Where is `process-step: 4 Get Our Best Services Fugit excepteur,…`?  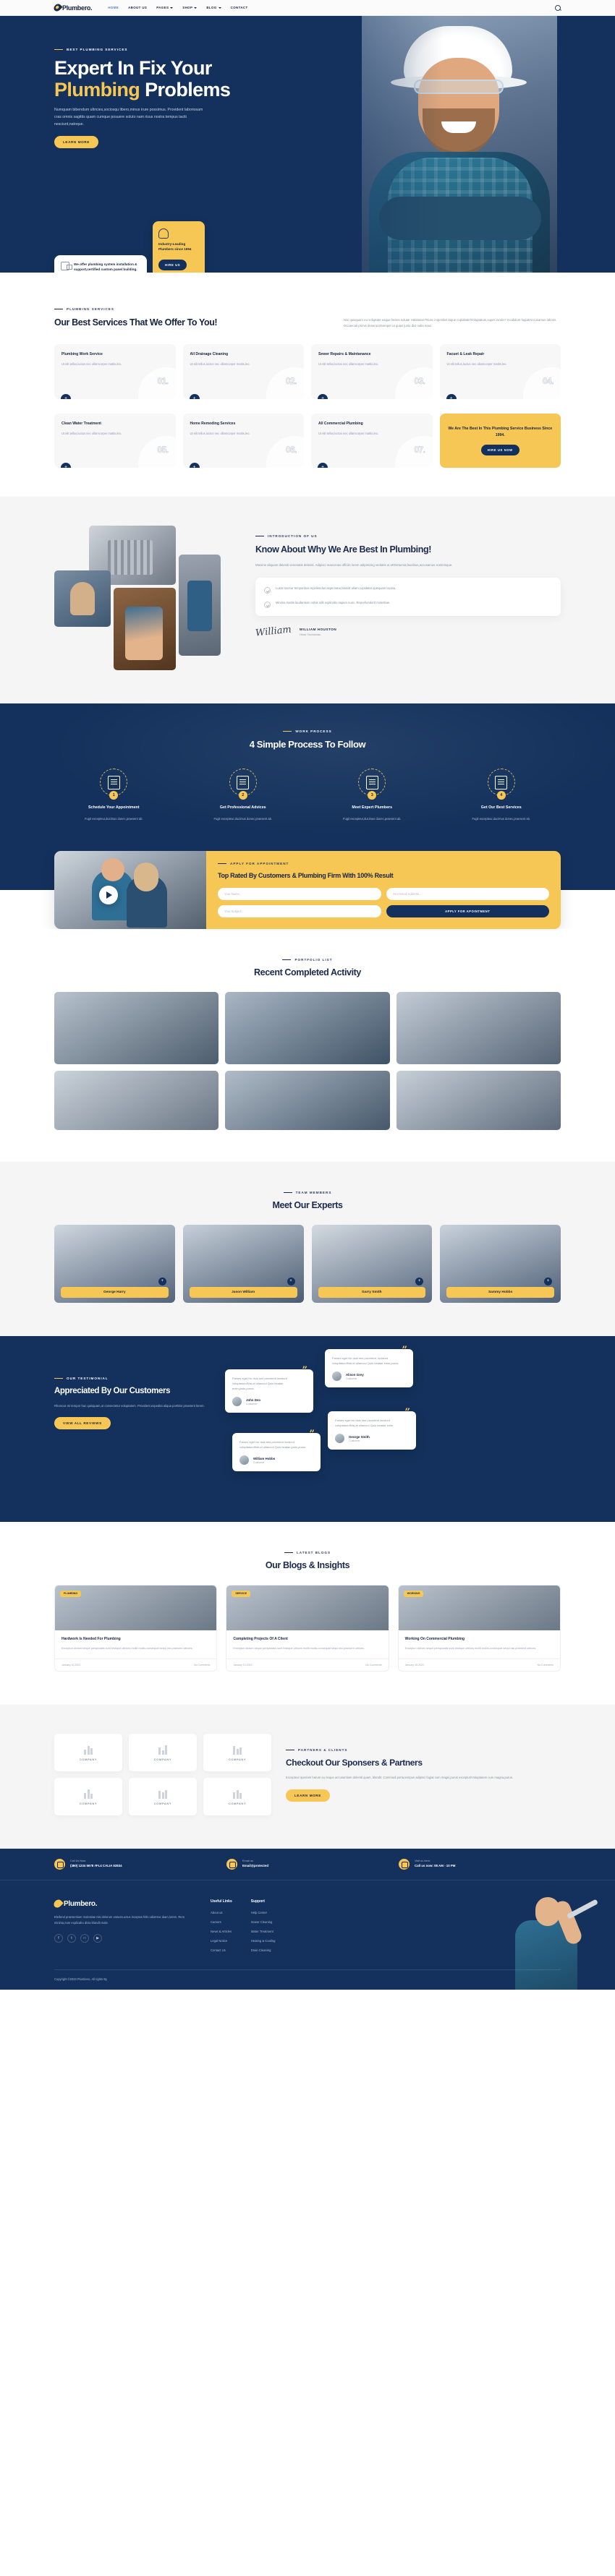
process-step: 4 Get Our Best Services Fugit excepteur,… is located at coordinates (501, 795).